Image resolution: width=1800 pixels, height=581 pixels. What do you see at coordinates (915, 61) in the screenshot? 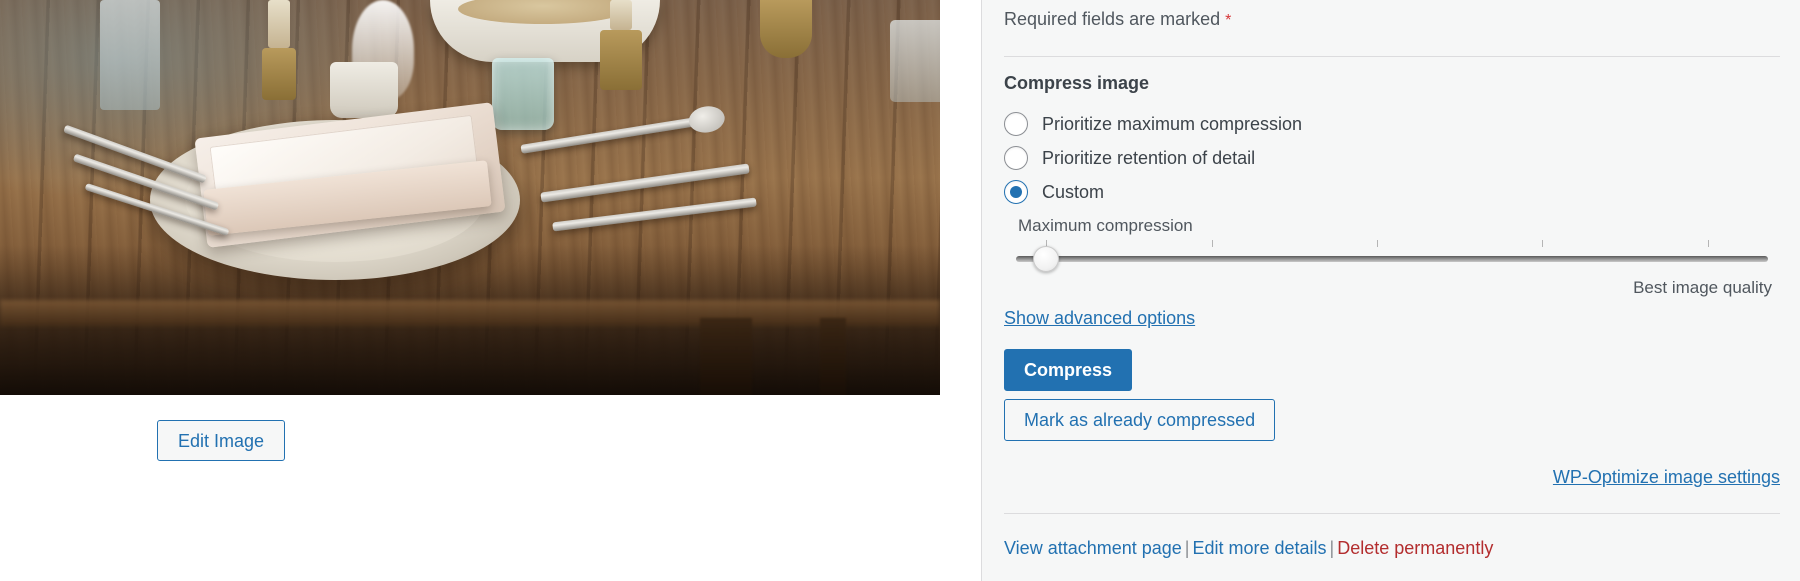
I see `photo-glass-far-right` at bounding box center [915, 61].